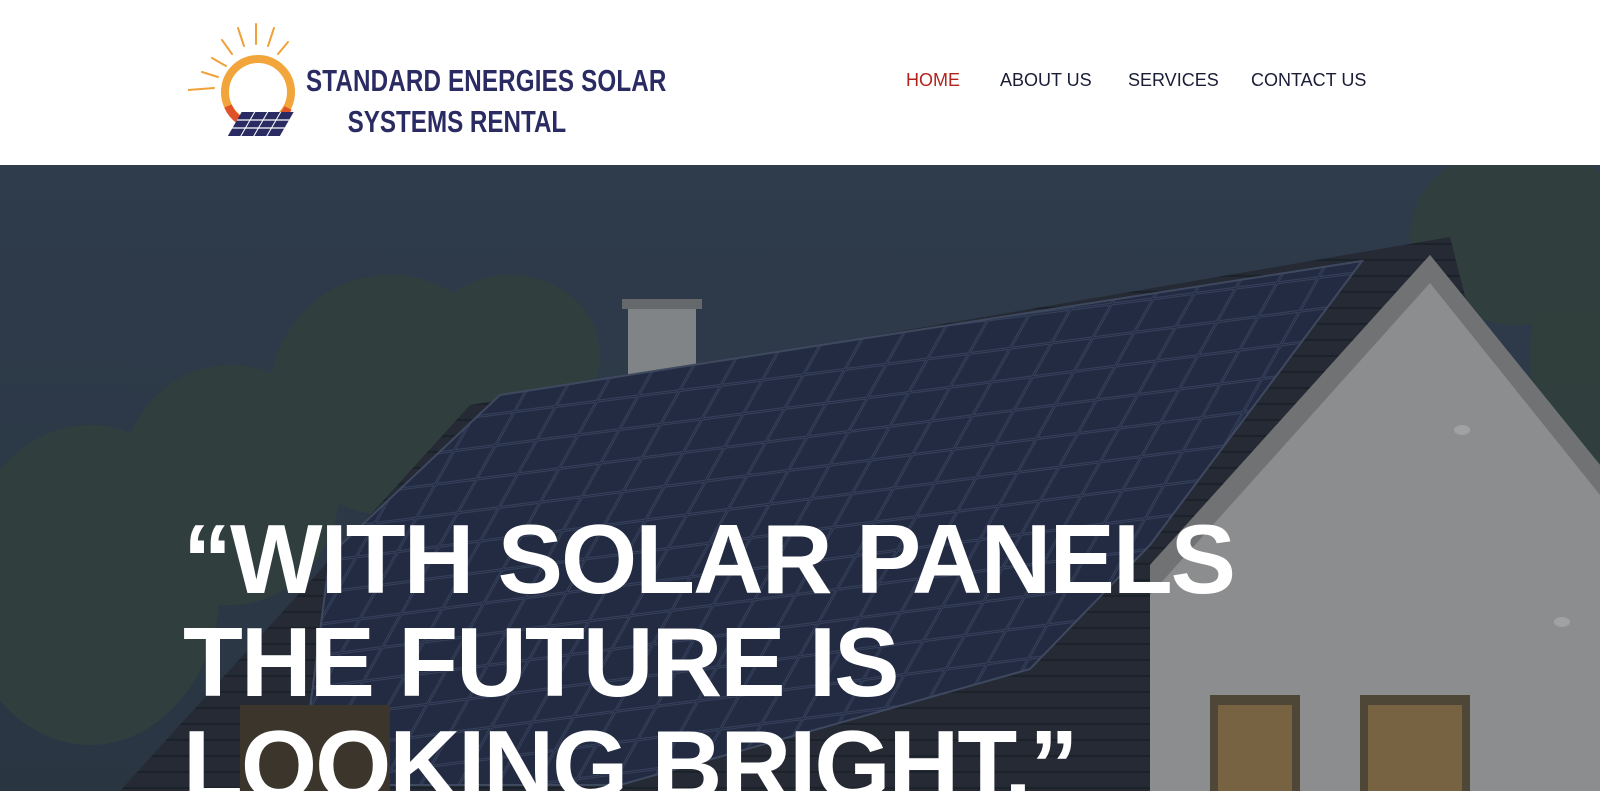  I want to click on hero-headline-line1: “WITH SOLAR PANELS, so click(709, 559).